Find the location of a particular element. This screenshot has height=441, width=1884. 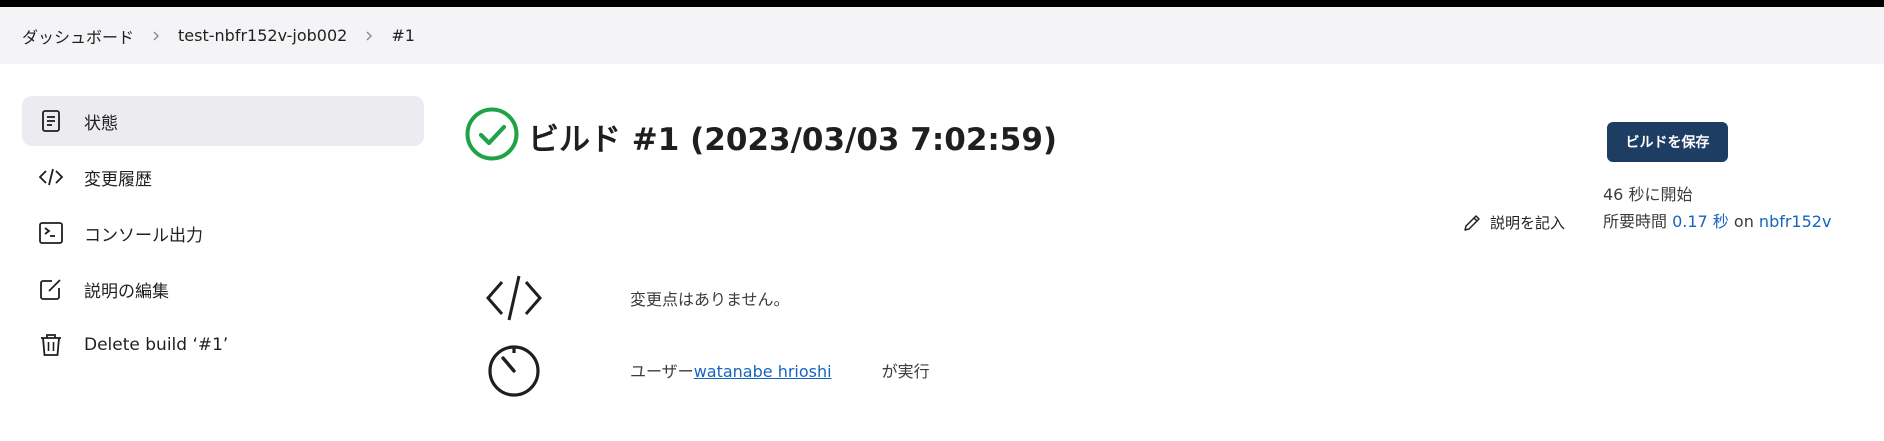

build-cause-text: ユーザーwatanabe hrioshi が実行 is located at coordinates (780, 370).